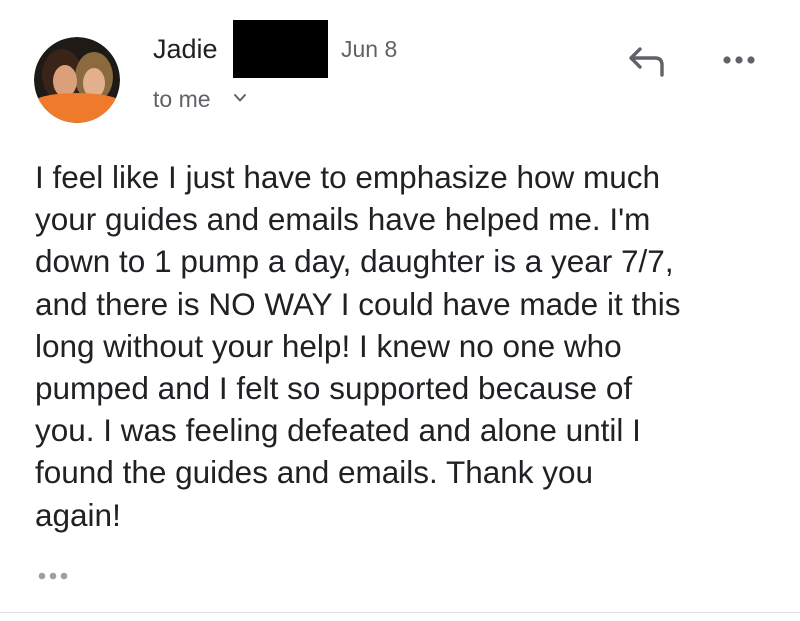  I want to click on sender-name: Jadie, so click(185, 49).